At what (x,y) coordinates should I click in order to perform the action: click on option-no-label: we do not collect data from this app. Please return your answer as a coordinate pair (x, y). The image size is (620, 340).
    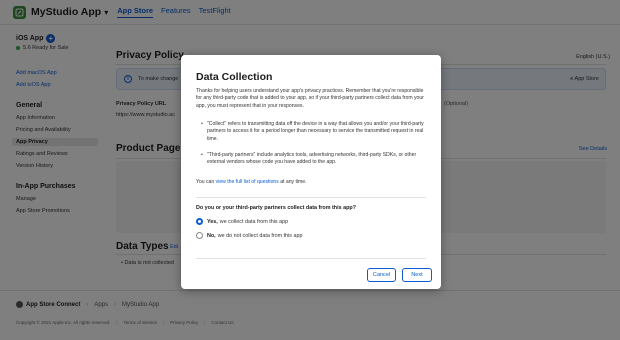
    Looking at the image, I should click on (260, 235).